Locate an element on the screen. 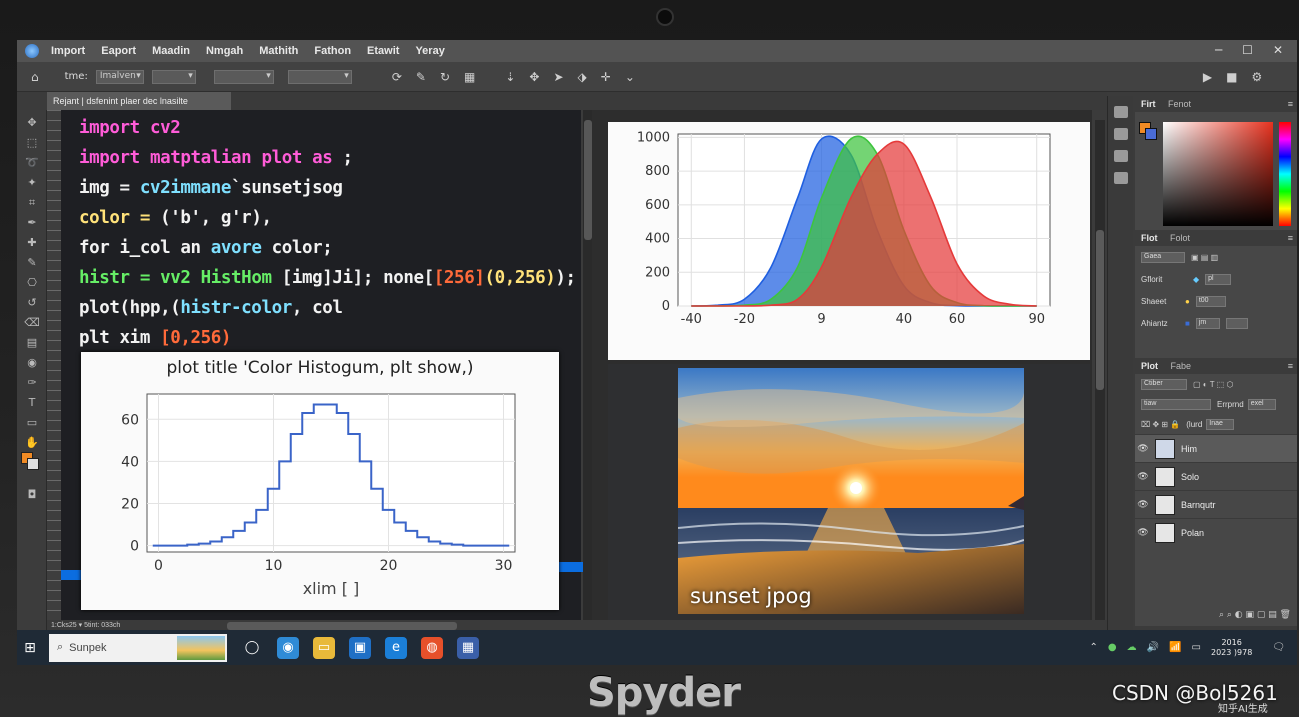  menu-item: Import is located at coordinates (68, 51).